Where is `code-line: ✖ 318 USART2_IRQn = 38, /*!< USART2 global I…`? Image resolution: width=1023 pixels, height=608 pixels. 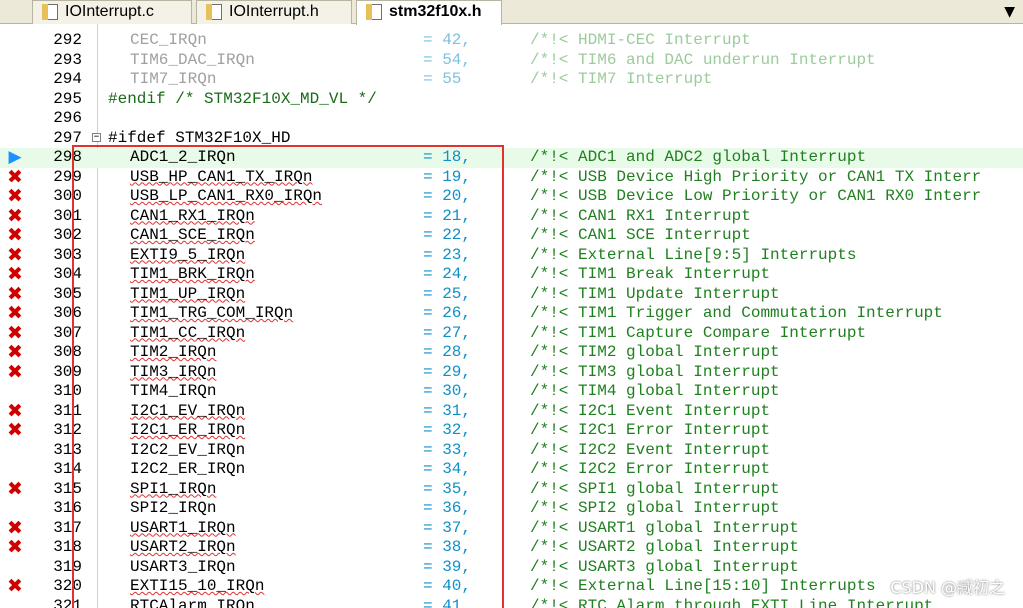 code-line: ✖ 318 USART2_IRQn = 38, /*!< USART2 global I… is located at coordinates (511, 548).